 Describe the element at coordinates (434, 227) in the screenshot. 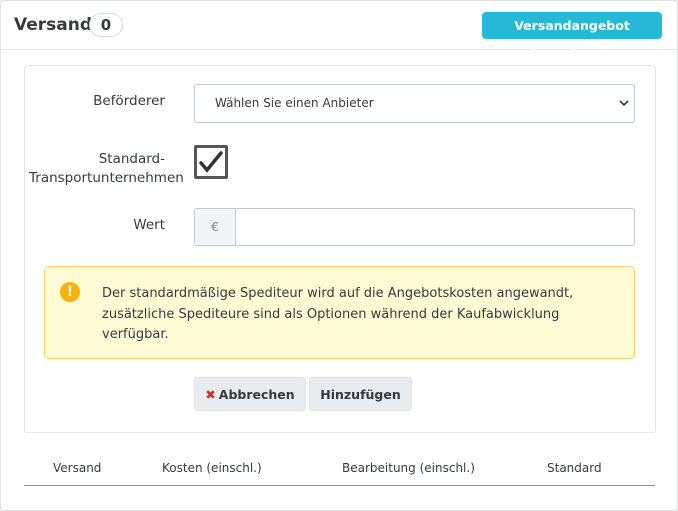

I see `value-input` at that location.